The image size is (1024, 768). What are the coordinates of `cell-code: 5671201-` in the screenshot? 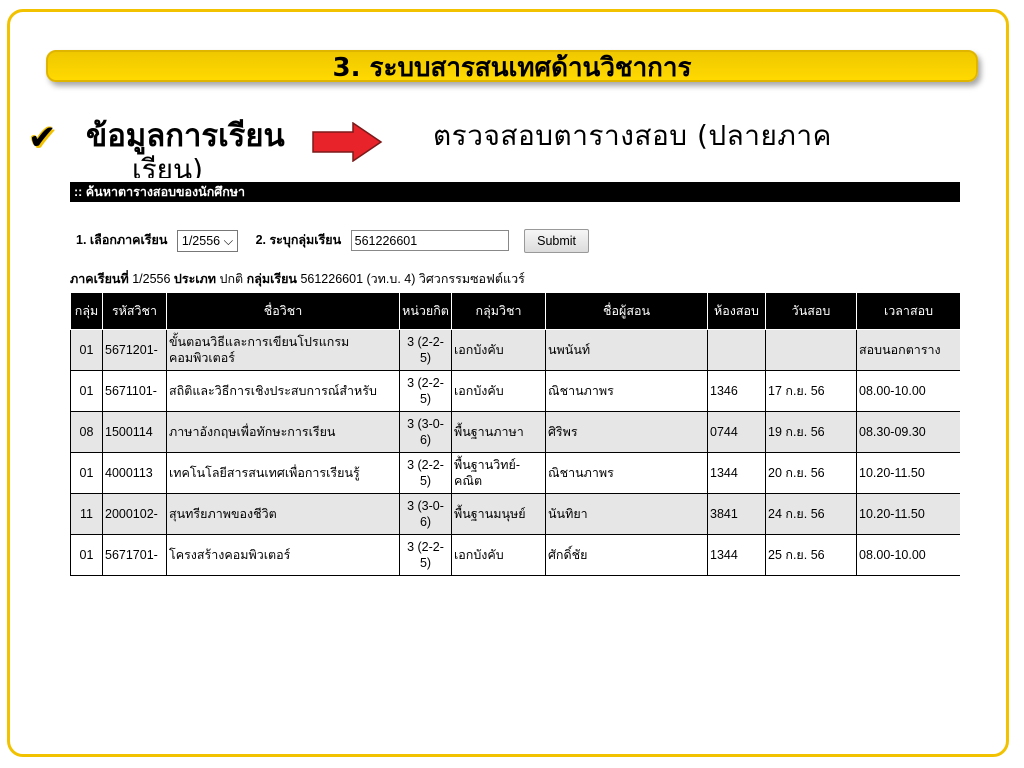 It's located at (134, 350).